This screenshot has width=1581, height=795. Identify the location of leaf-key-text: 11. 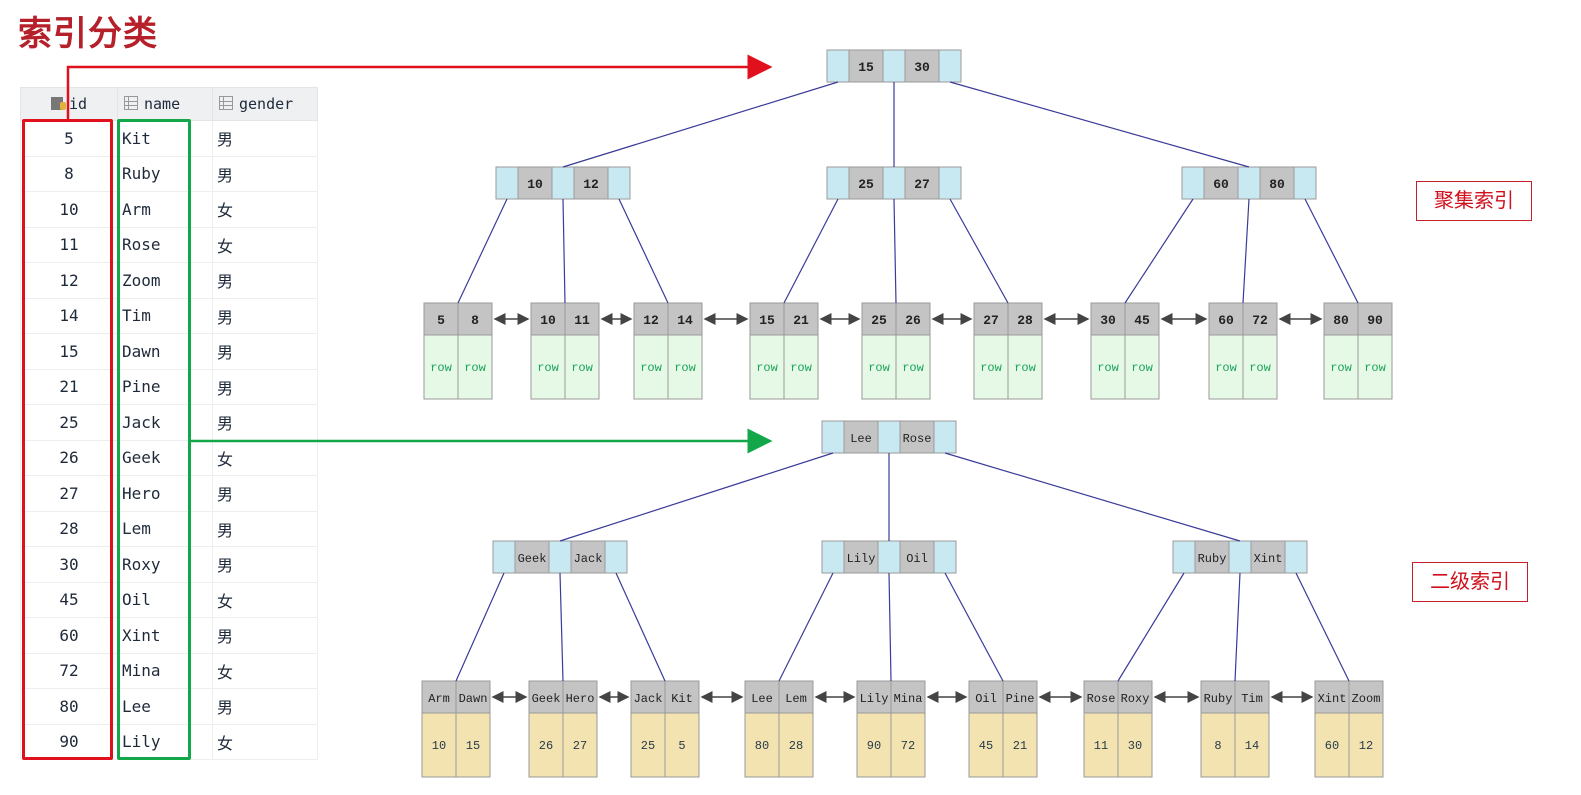
(582, 320).